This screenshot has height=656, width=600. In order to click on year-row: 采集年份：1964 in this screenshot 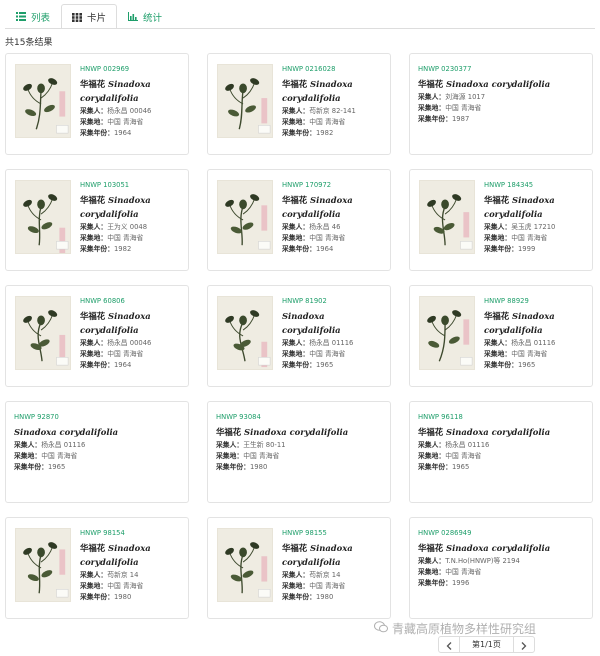, I will do `click(334, 249)`.